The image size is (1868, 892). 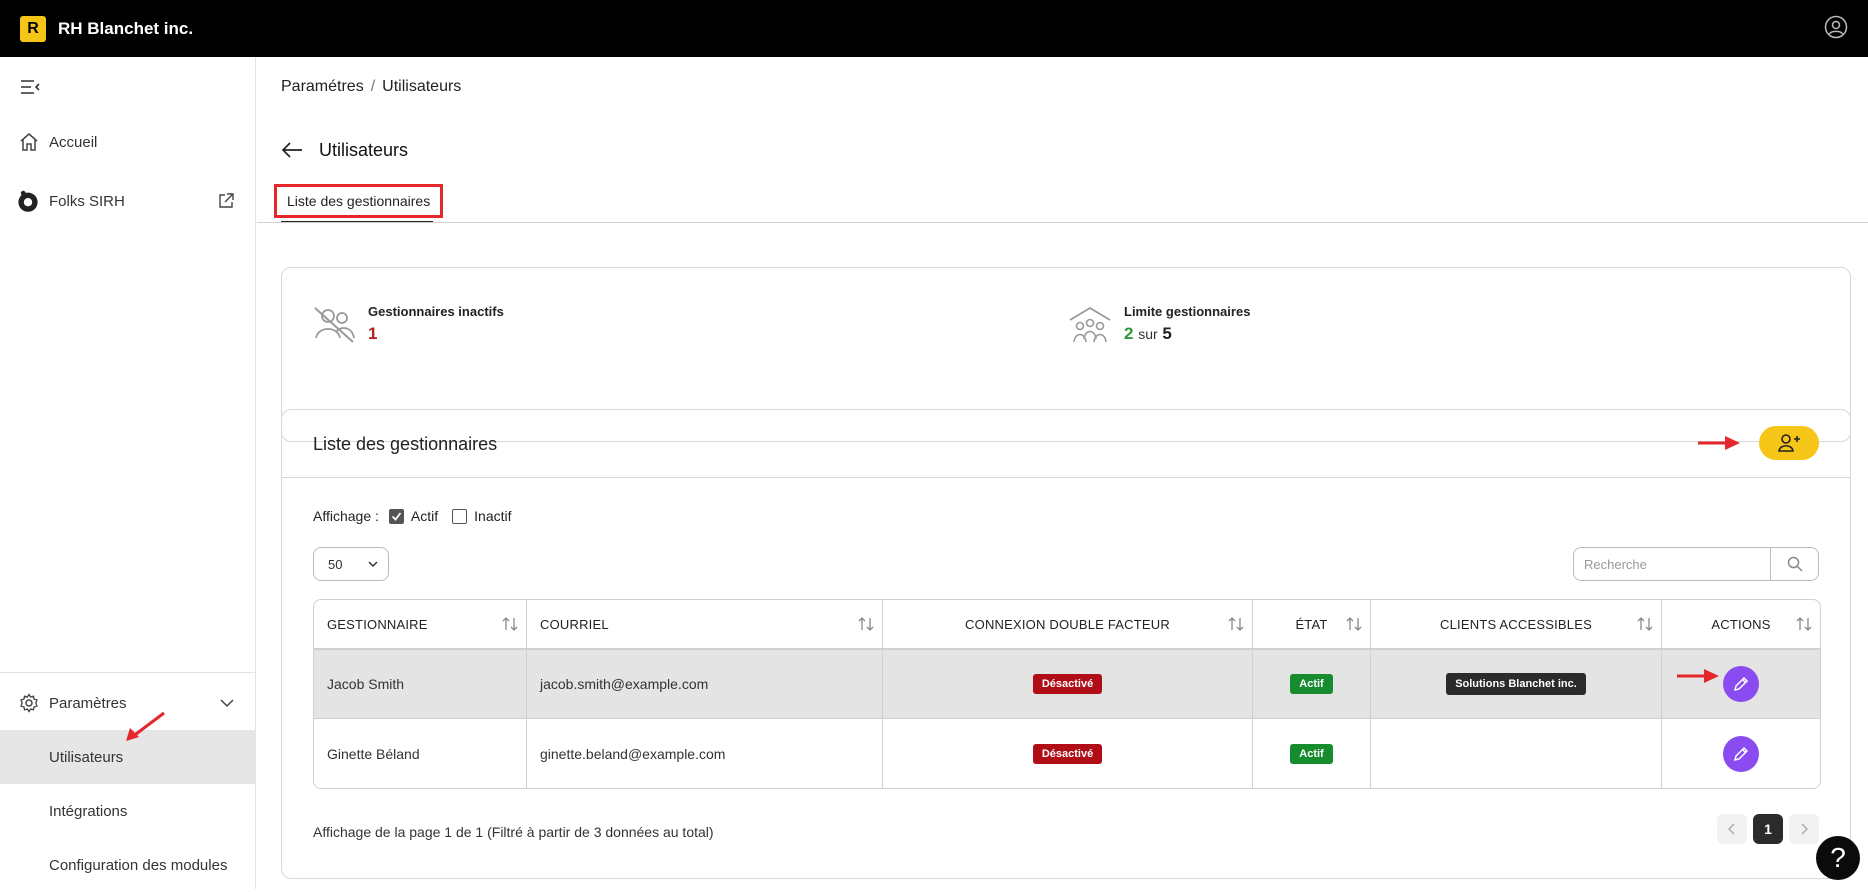 What do you see at coordinates (705, 753) in the screenshot?
I see `cell-email: ginette.beland@example.com` at bounding box center [705, 753].